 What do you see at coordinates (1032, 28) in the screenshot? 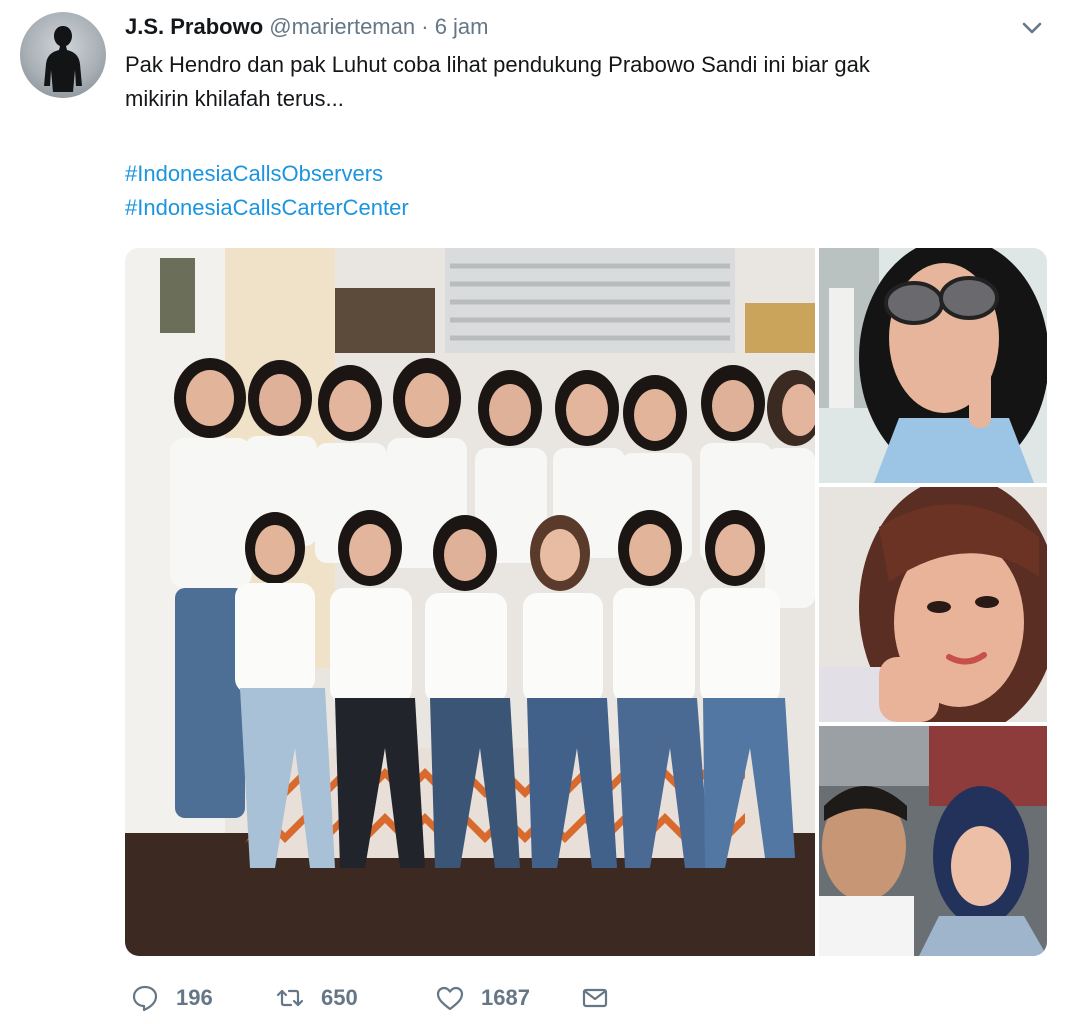
I see `chevron-down-icon` at bounding box center [1032, 28].